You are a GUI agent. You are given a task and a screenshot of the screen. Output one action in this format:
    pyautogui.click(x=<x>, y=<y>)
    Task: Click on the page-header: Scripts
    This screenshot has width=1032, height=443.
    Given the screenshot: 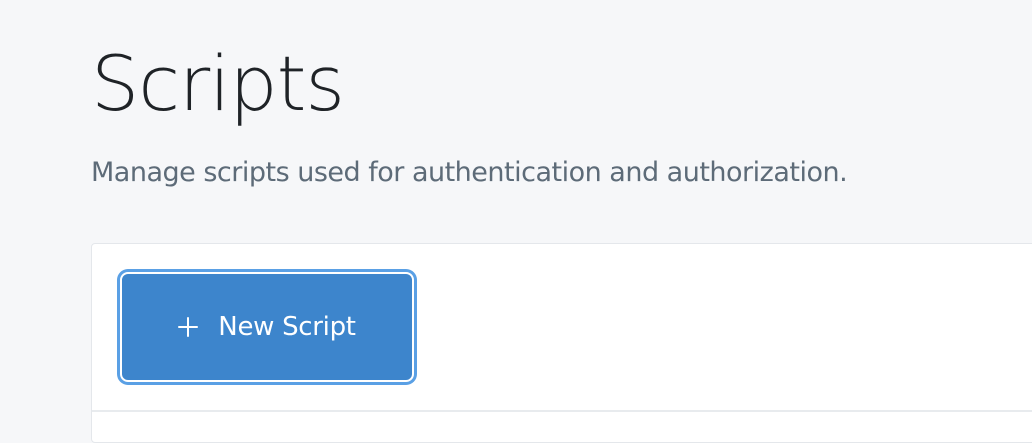 What is the action you would take?
    pyautogui.click(x=218, y=84)
    